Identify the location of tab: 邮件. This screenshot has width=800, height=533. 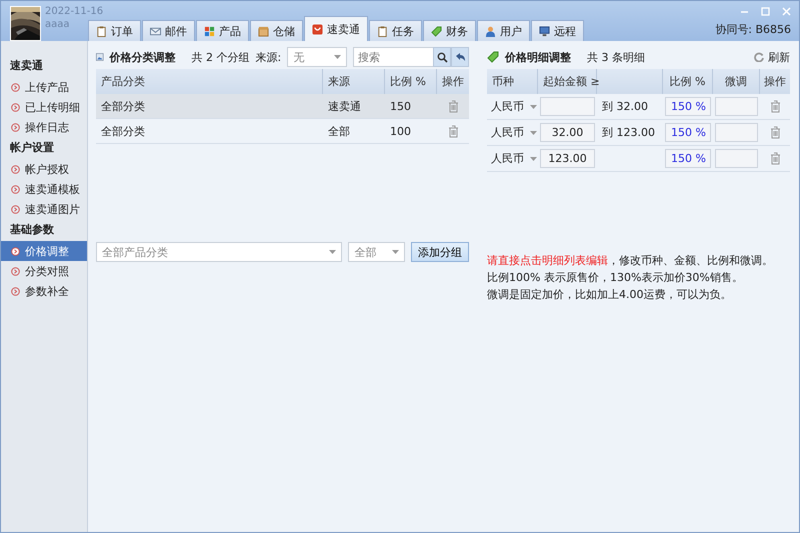
(168, 30).